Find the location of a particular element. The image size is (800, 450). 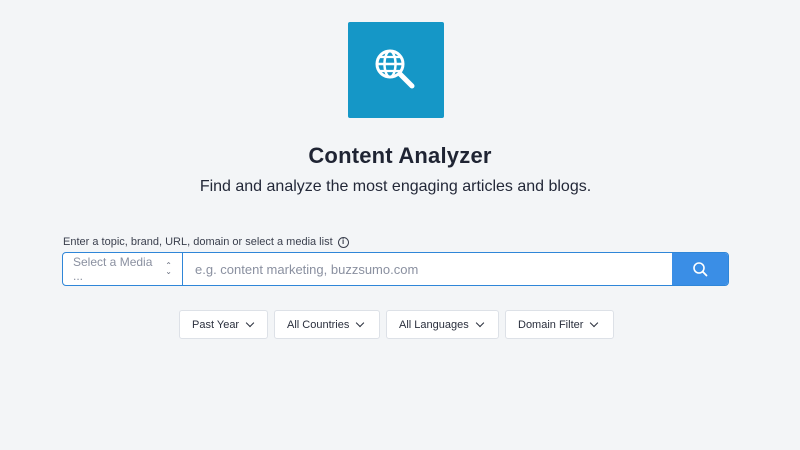

globe-search-icon is located at coordinates (395, 69).